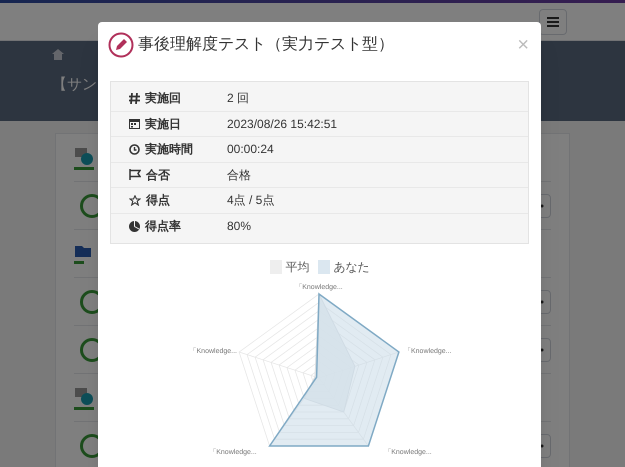 The width and height of the screenshot is (625, 467). Describe the element at coordinates (134, 149) in the screenshot. I see `clock-icon` at that location.